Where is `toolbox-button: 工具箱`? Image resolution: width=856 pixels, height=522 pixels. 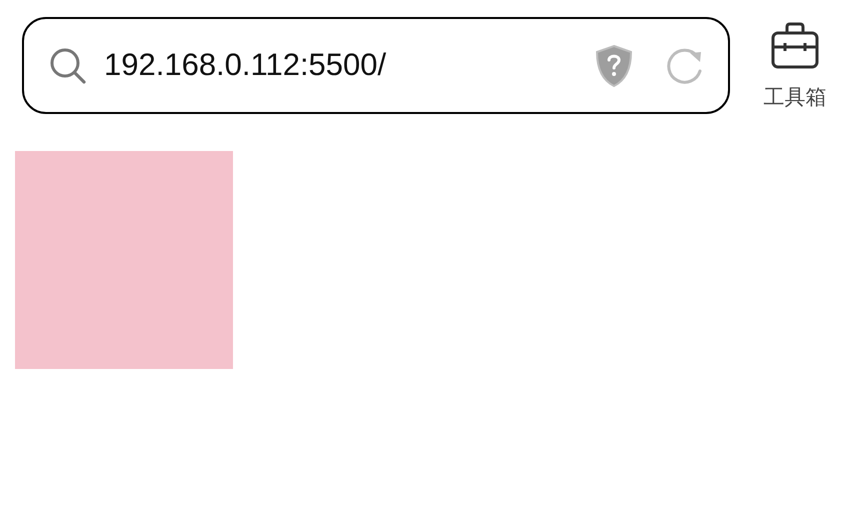
toolbox-button: 工具箱 is located at coordinates (795, 65).